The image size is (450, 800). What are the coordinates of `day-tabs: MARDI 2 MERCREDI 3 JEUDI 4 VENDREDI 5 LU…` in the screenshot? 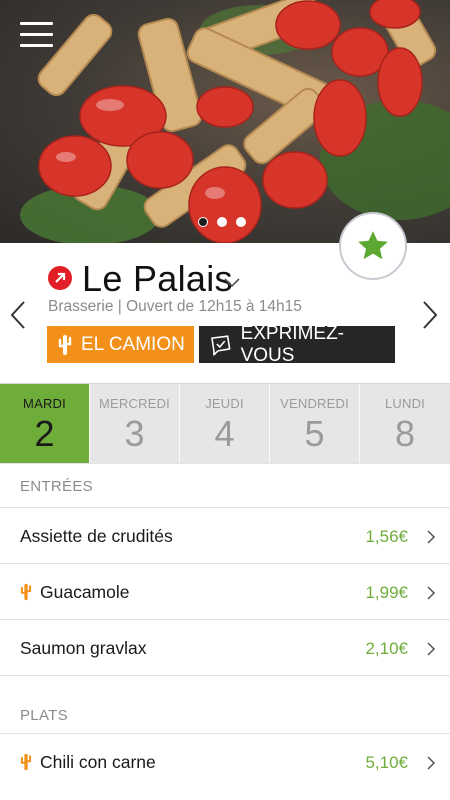 It's located at (225, 423).